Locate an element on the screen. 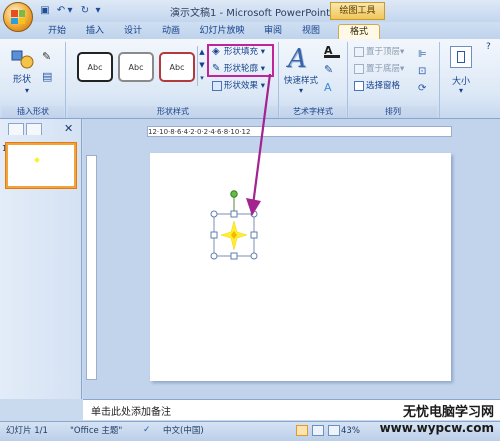 This screenshot has width=500, height=441. slideshow-view-icon is located at coordinates (334, 430).